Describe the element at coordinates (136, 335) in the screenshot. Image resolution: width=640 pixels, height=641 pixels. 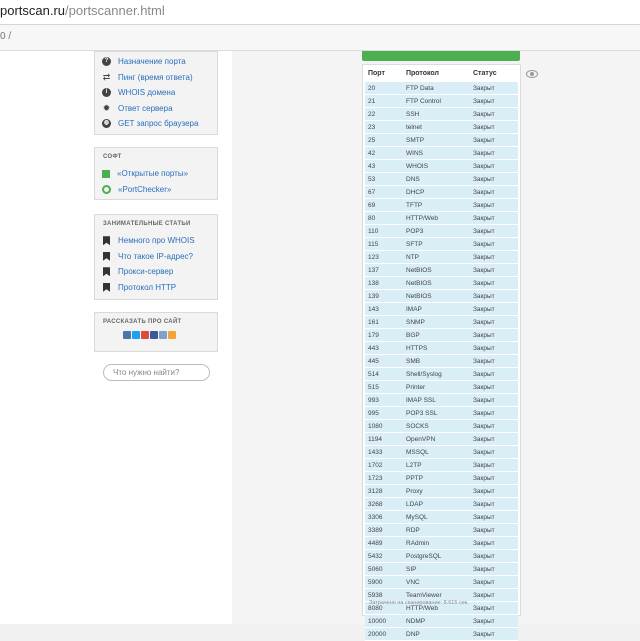
I see `twitter-icon` at that location.